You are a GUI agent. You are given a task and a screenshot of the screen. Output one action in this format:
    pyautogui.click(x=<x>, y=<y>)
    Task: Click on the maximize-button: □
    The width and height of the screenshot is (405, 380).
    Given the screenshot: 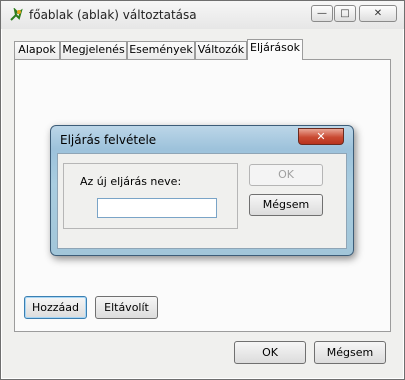 What is the action you would take?
    pyautogui.click(x=345, y=13)
    